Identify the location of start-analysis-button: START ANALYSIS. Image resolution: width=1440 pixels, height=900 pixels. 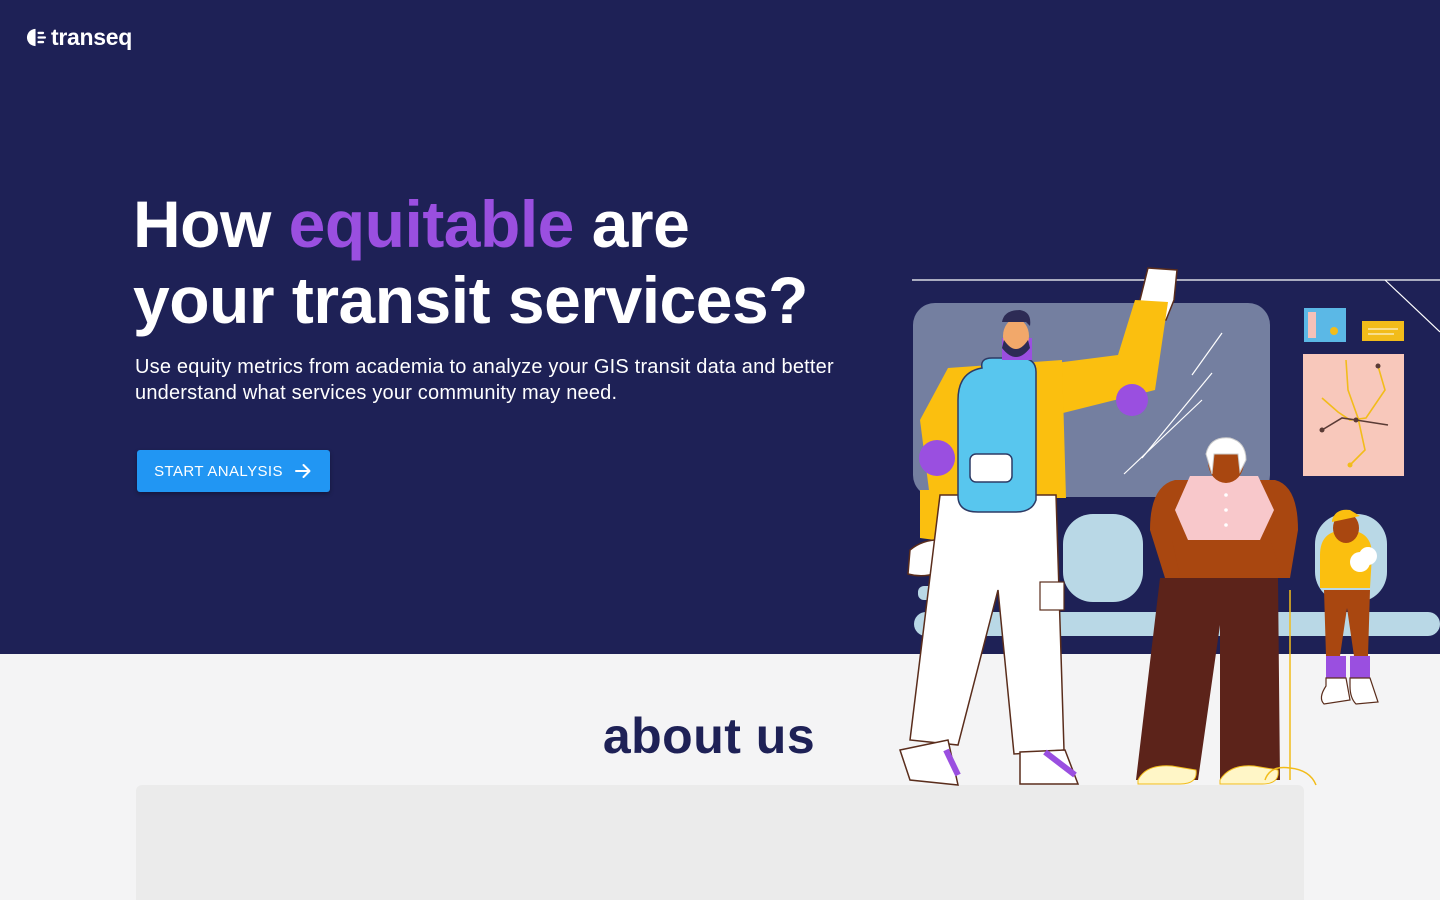
(233, 471).